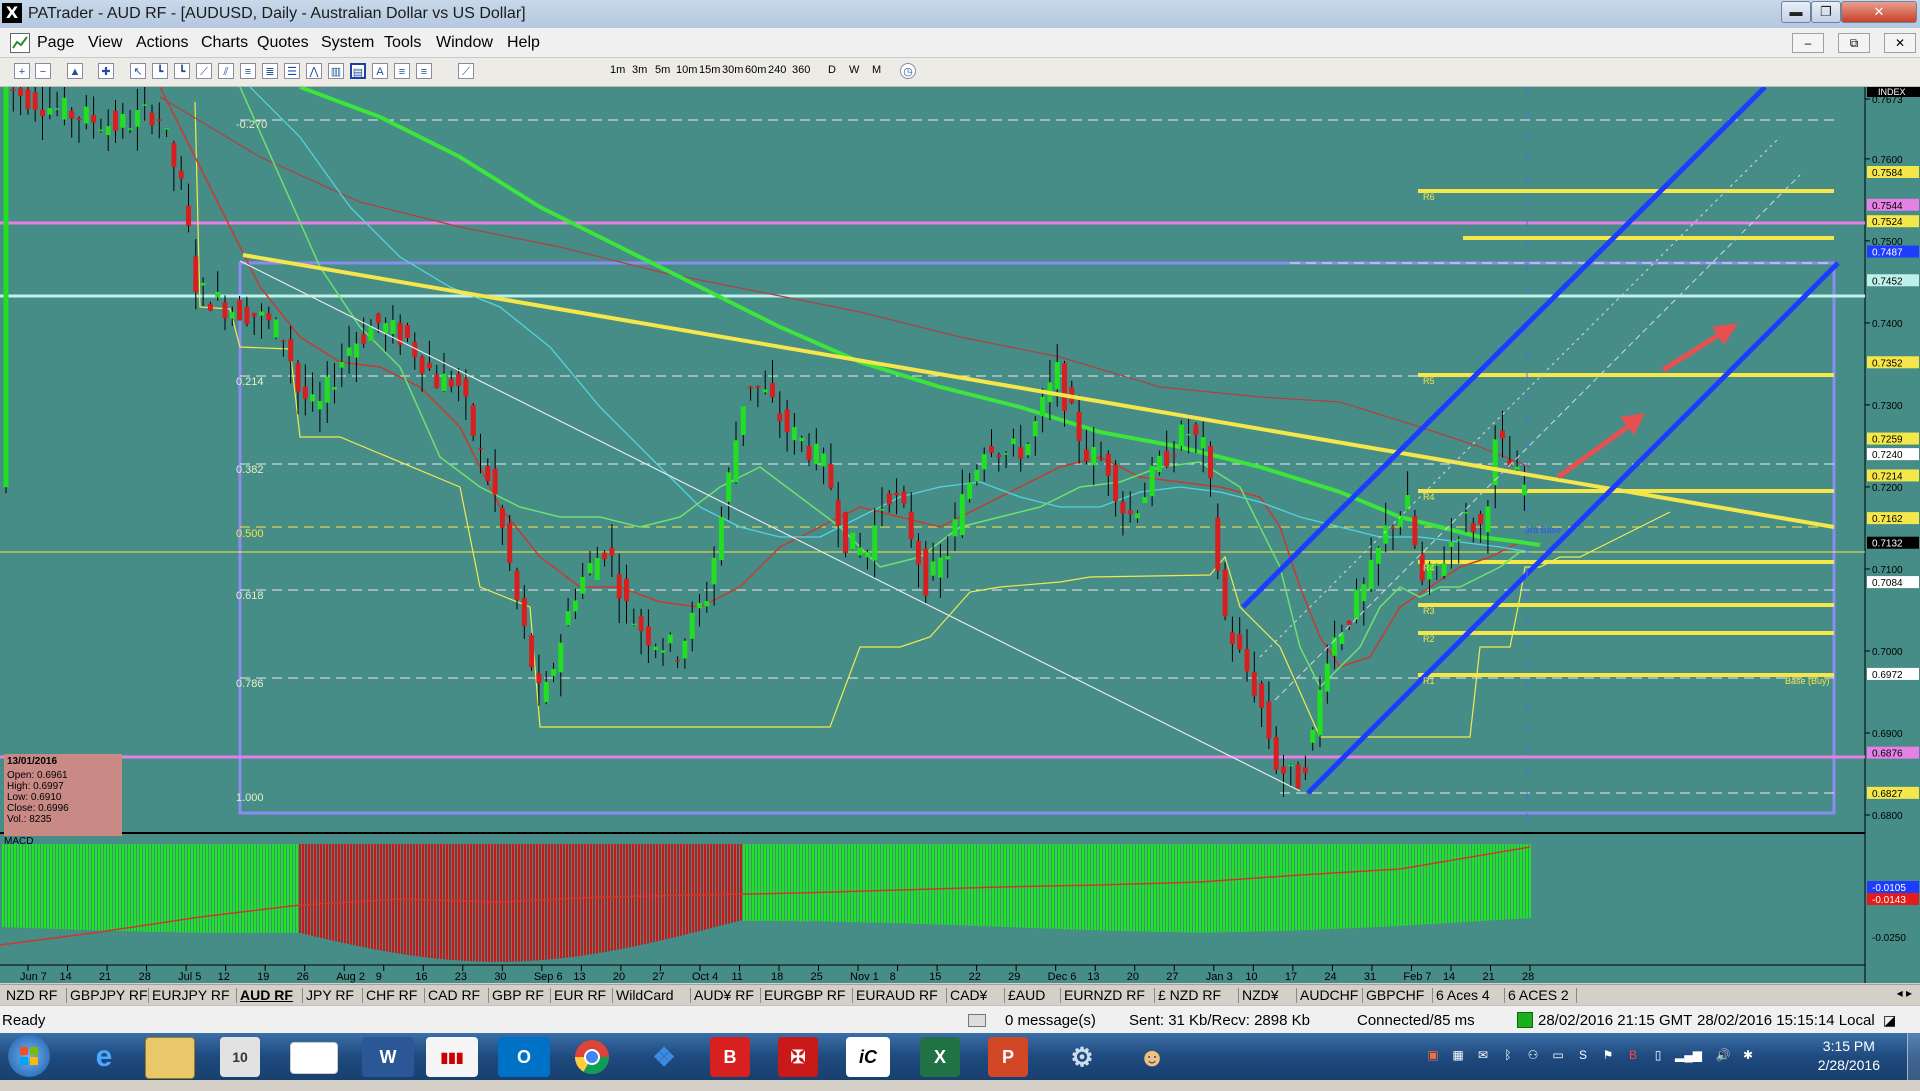  I want to click on chrome-icon, so click(592, 1057).